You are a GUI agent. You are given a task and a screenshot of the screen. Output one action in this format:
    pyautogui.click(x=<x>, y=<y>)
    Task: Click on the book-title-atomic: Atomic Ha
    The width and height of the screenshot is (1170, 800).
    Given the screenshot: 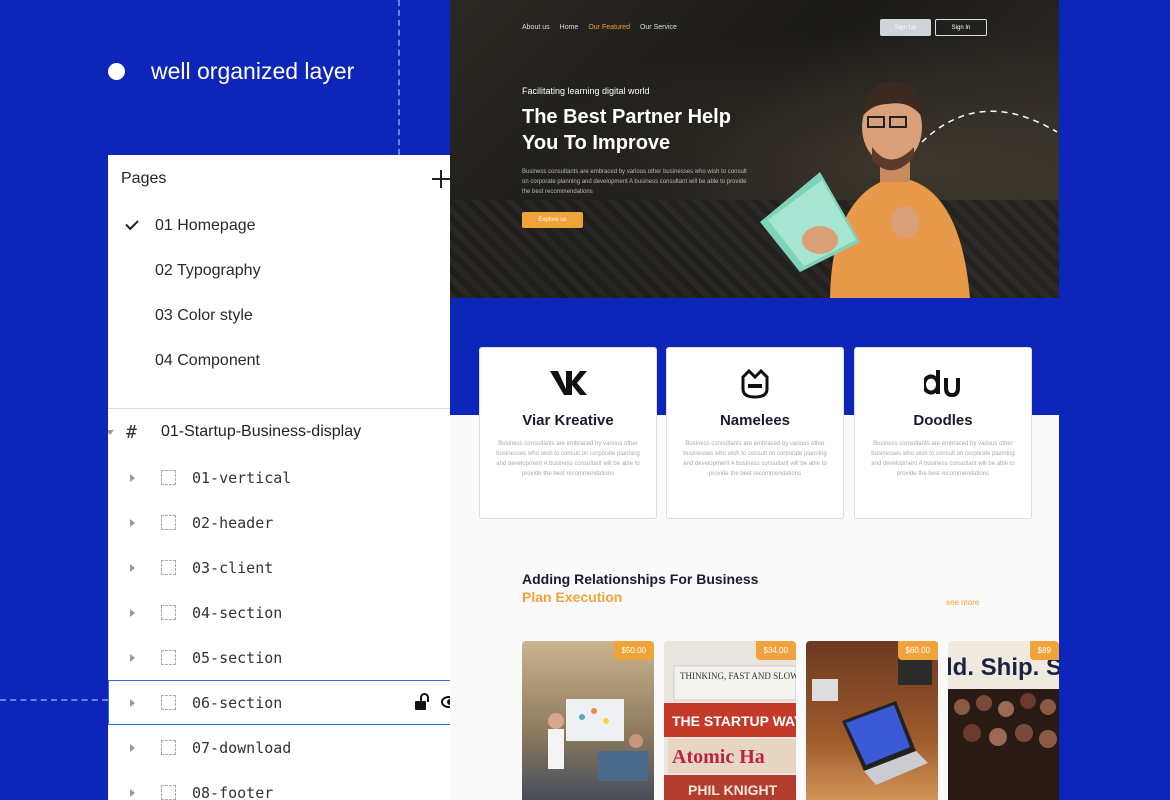 What is the action you would take?
    pyautogui.click(x=718, y=757)
    